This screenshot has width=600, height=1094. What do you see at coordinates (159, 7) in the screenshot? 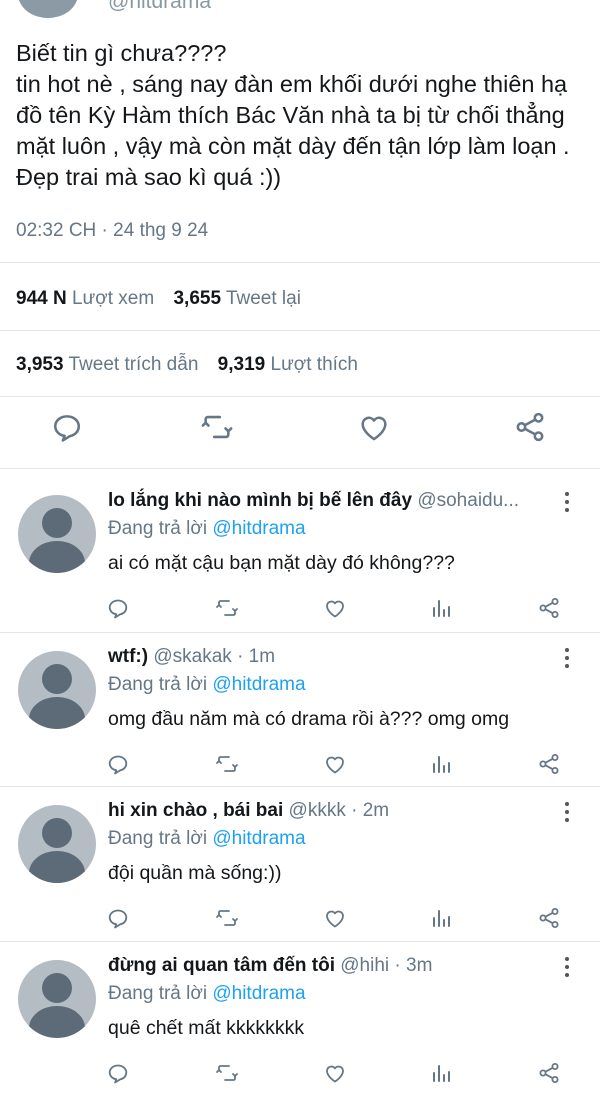
I see `author-handle: @hitdrama` at bounding box center [159, 7].